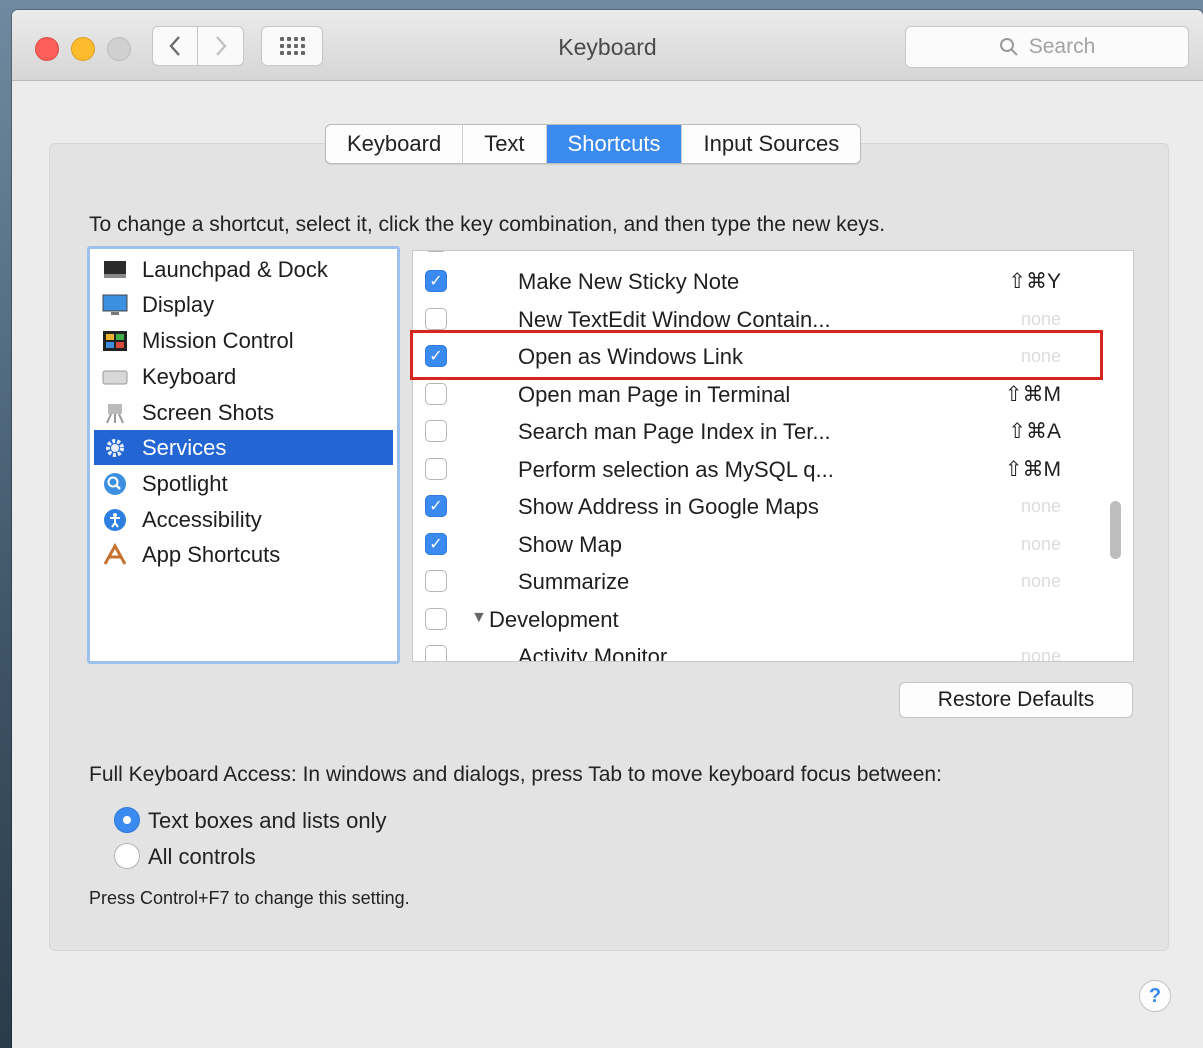 Image resolution: width=1203 pixels, height=1048 pixels. What do you see at coordinates (593, 653) in the screenshot?
I see `shortcut-label: Activity Monitor` at bounding box center [593, 653].